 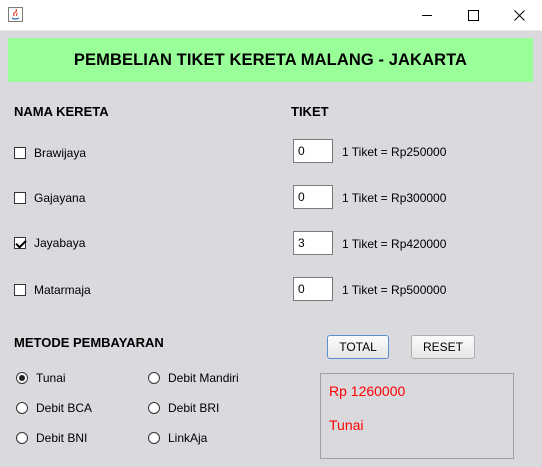 I want to click on ticket-qty-input-brawijaya: 0, so click(x=313, y=151).